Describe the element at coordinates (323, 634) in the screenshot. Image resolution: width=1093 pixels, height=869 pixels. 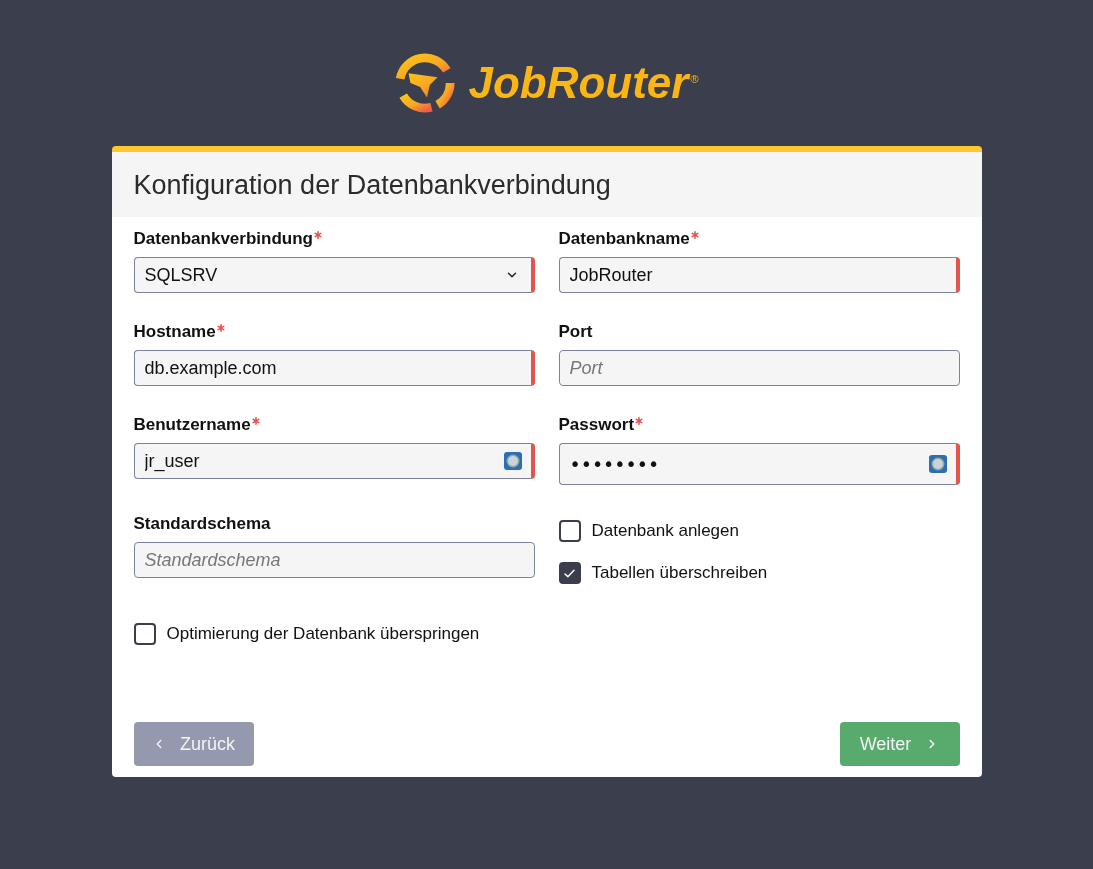
I see `checkbox-label: Optimierung der Datenbank überspringen` at that location.